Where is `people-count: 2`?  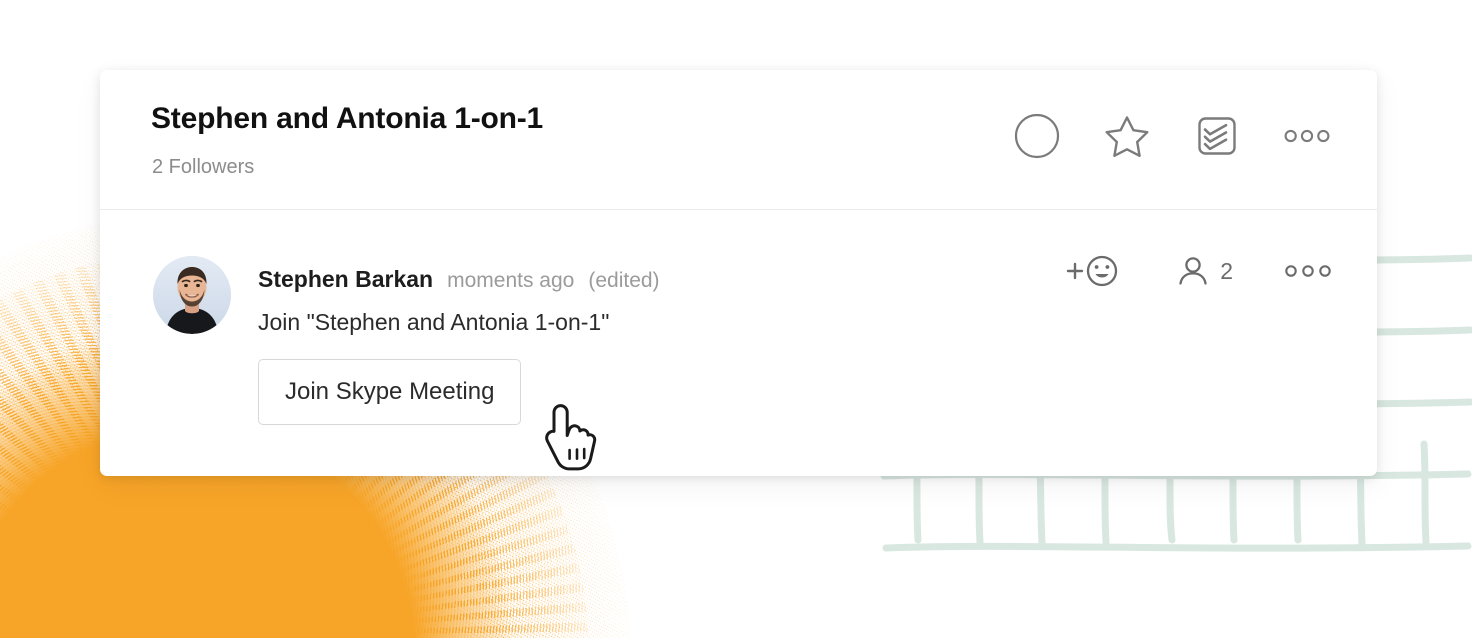
people-count: 2 is located at coordinates (1226, 270).